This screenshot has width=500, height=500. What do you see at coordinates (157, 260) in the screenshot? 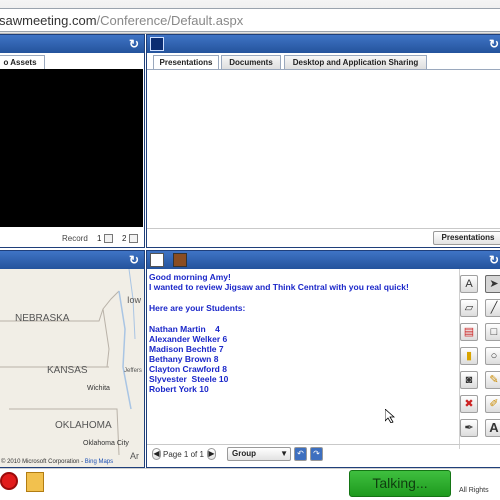
I see `whiteboard-icon` at bounding box center [157, 260].